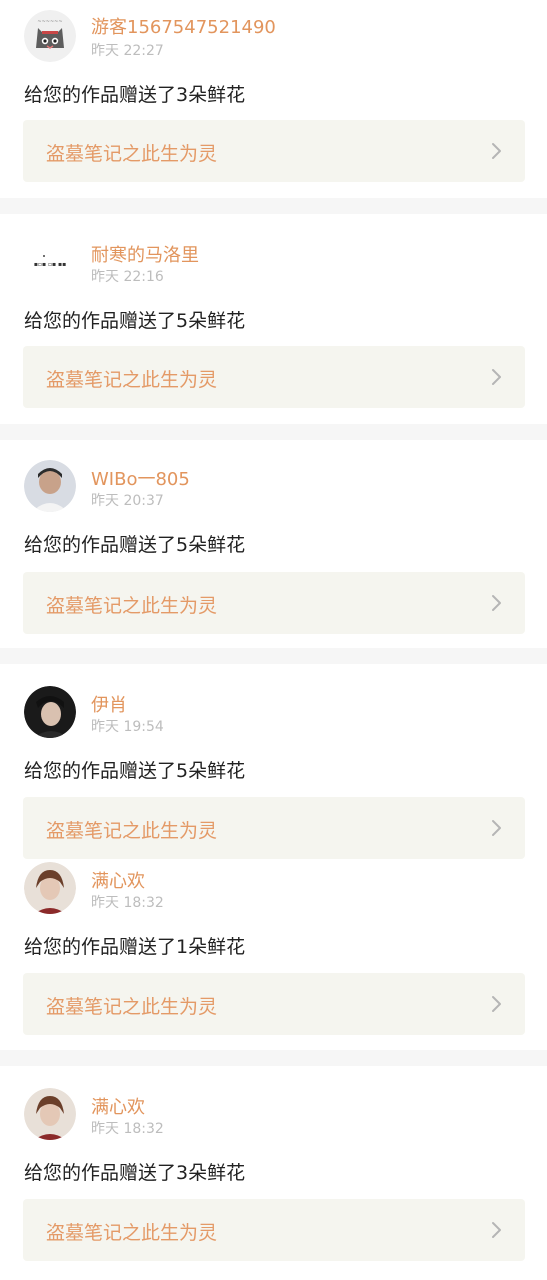 This screenshot has height=1280, width=547. What do you see at coordinates (127, 277) in the screenshot?
I see `timestamp: 昨天 22:16` at bounding box center [127, 277].